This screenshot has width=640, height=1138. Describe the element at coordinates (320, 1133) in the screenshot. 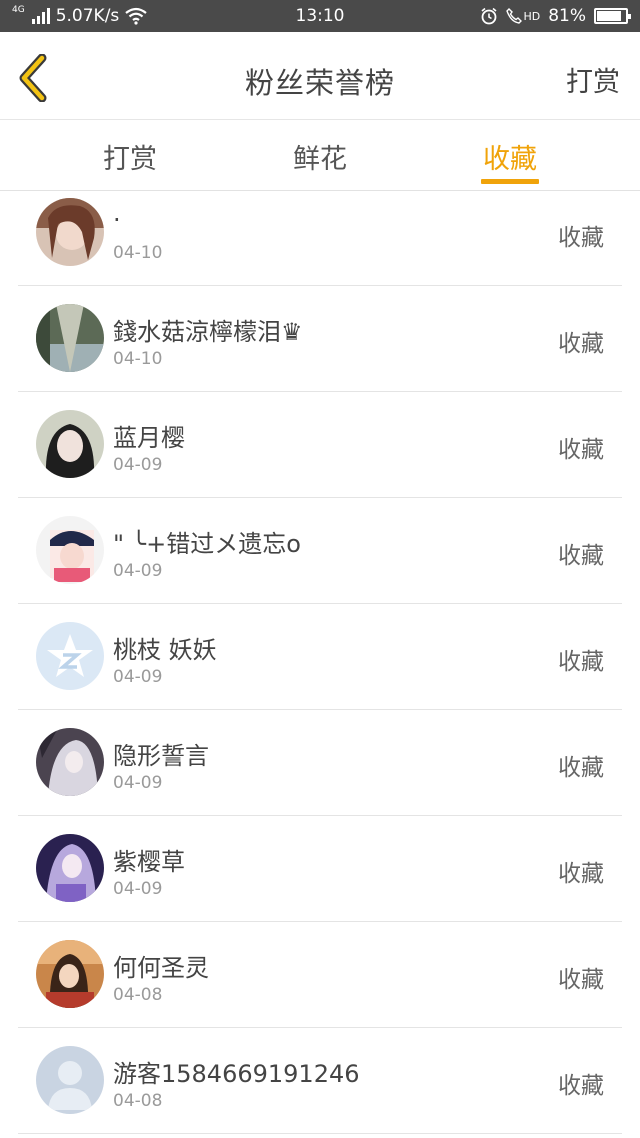

I see `divider` at that location.